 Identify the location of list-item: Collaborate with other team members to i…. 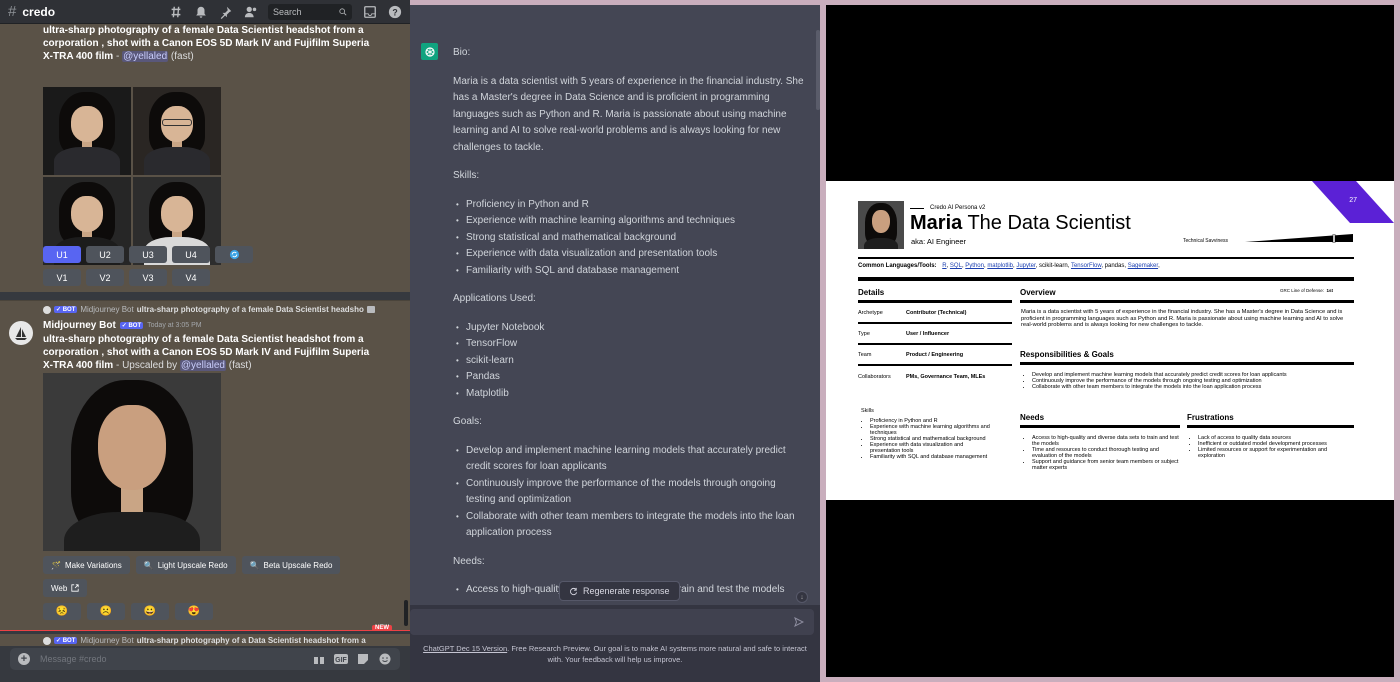
(1193, 387).